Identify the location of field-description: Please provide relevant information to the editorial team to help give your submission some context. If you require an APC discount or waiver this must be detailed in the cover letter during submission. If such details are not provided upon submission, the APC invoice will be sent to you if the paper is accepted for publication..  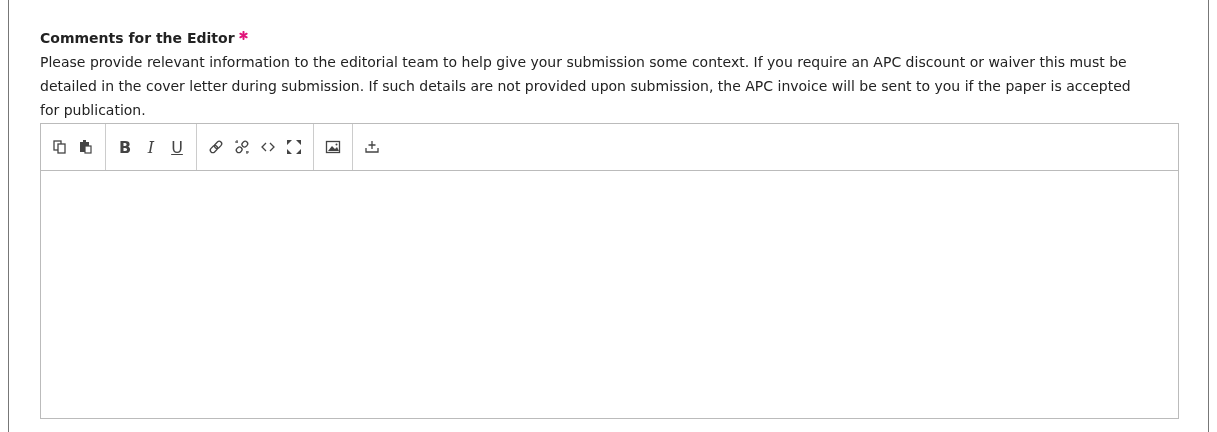
(586, 86).